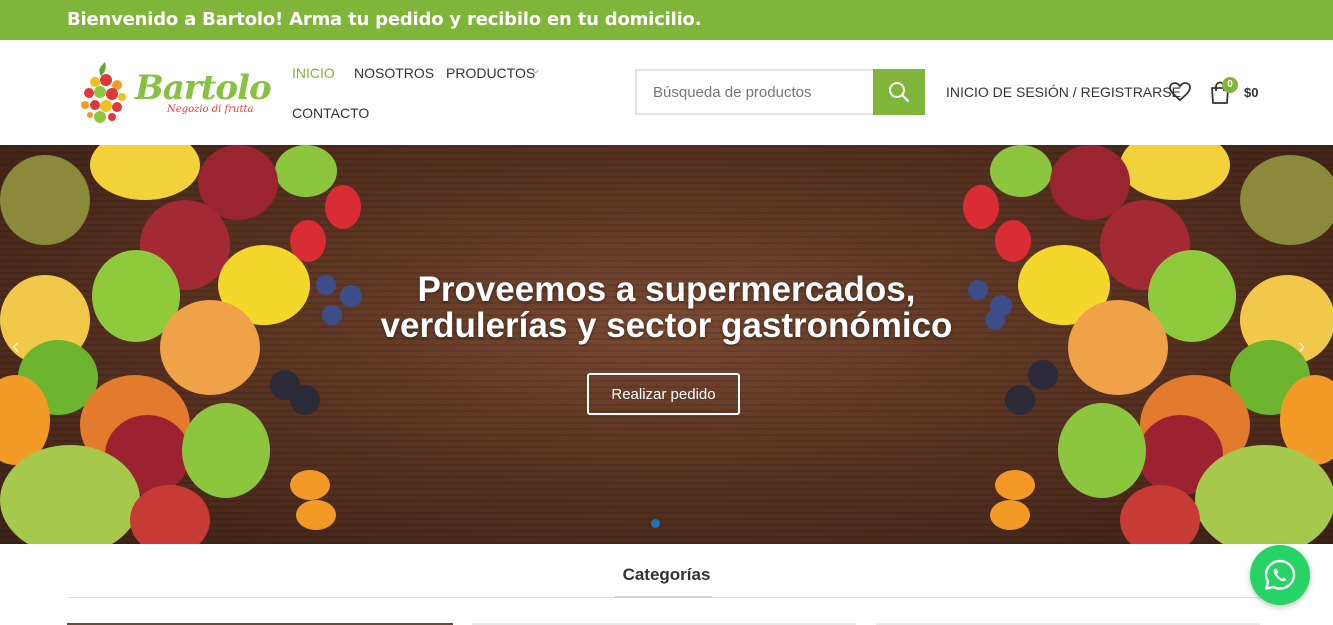 This screenshot has width=1333, height=625. I want to click on site-logo: Bartolo Negozio di frutta, so click(173, 92).